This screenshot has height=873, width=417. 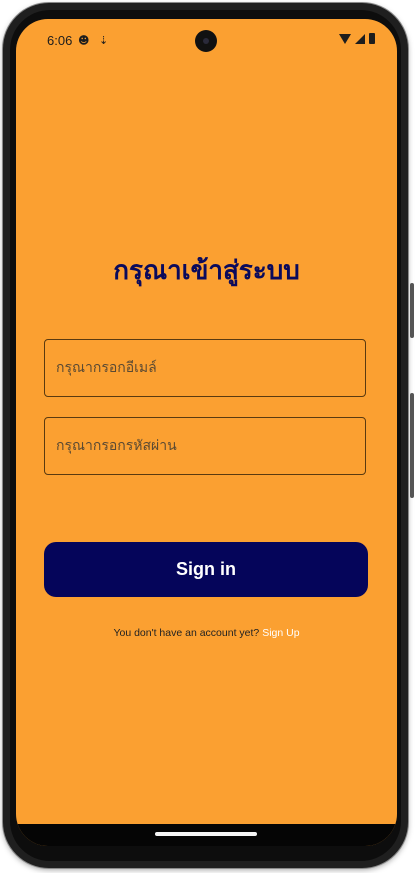 I want to click on password-input, so click(x=205, y=446).